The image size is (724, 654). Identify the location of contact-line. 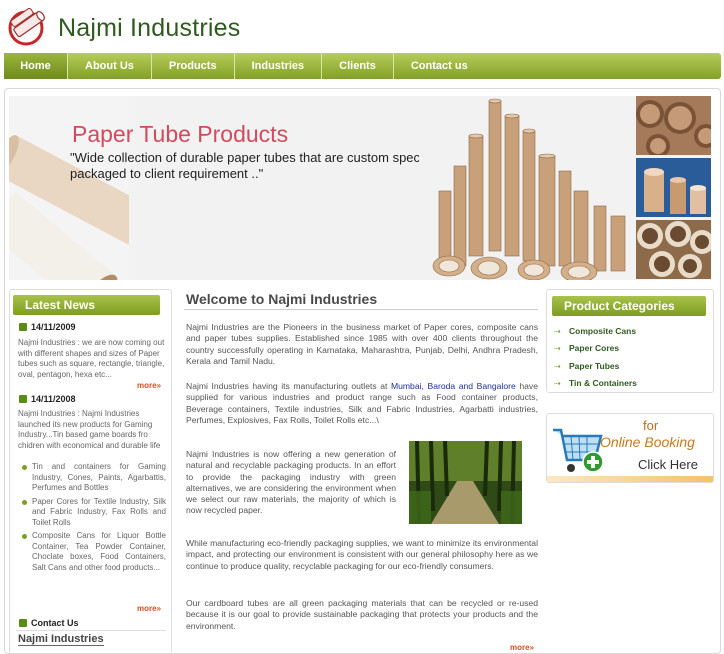
(91, 630).